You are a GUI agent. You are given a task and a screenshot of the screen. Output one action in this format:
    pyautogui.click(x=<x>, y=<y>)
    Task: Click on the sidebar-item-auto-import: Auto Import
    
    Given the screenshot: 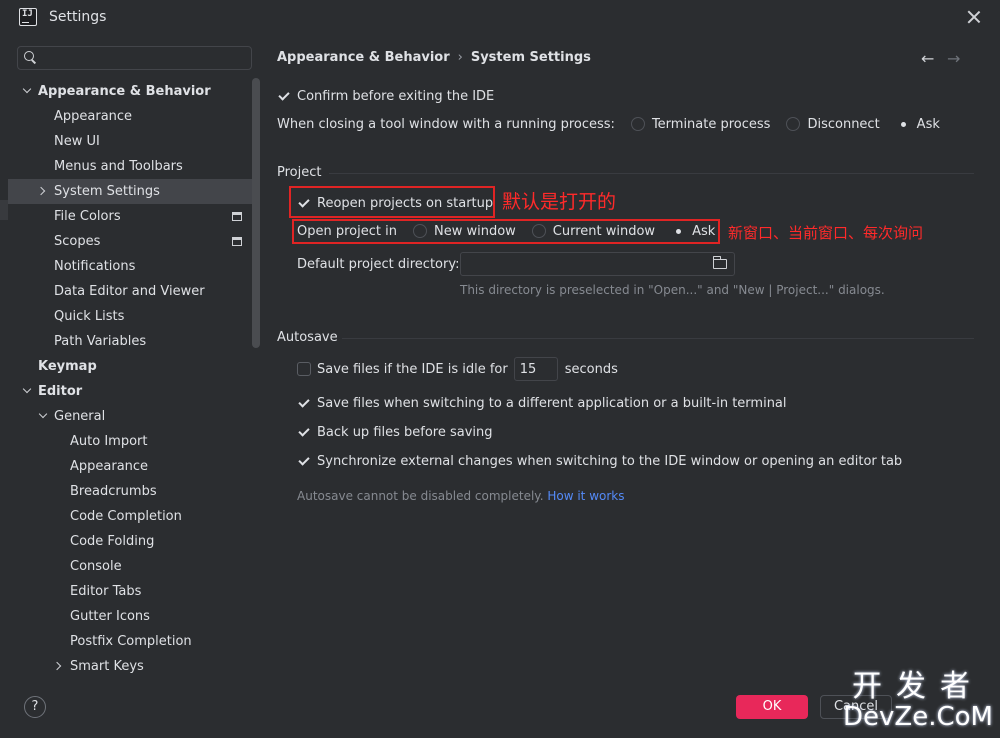 What is the action you would take?
    pyautogui.click(x=130, y=441)
    